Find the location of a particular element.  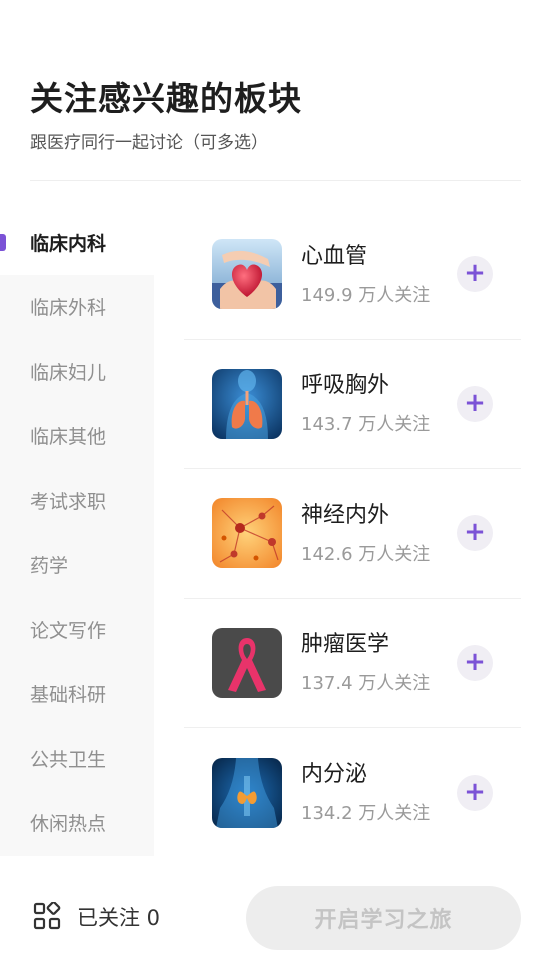

topic-row-neurology: 神经内外 142.6 万人关注 + is located at coordinates (352, 534).